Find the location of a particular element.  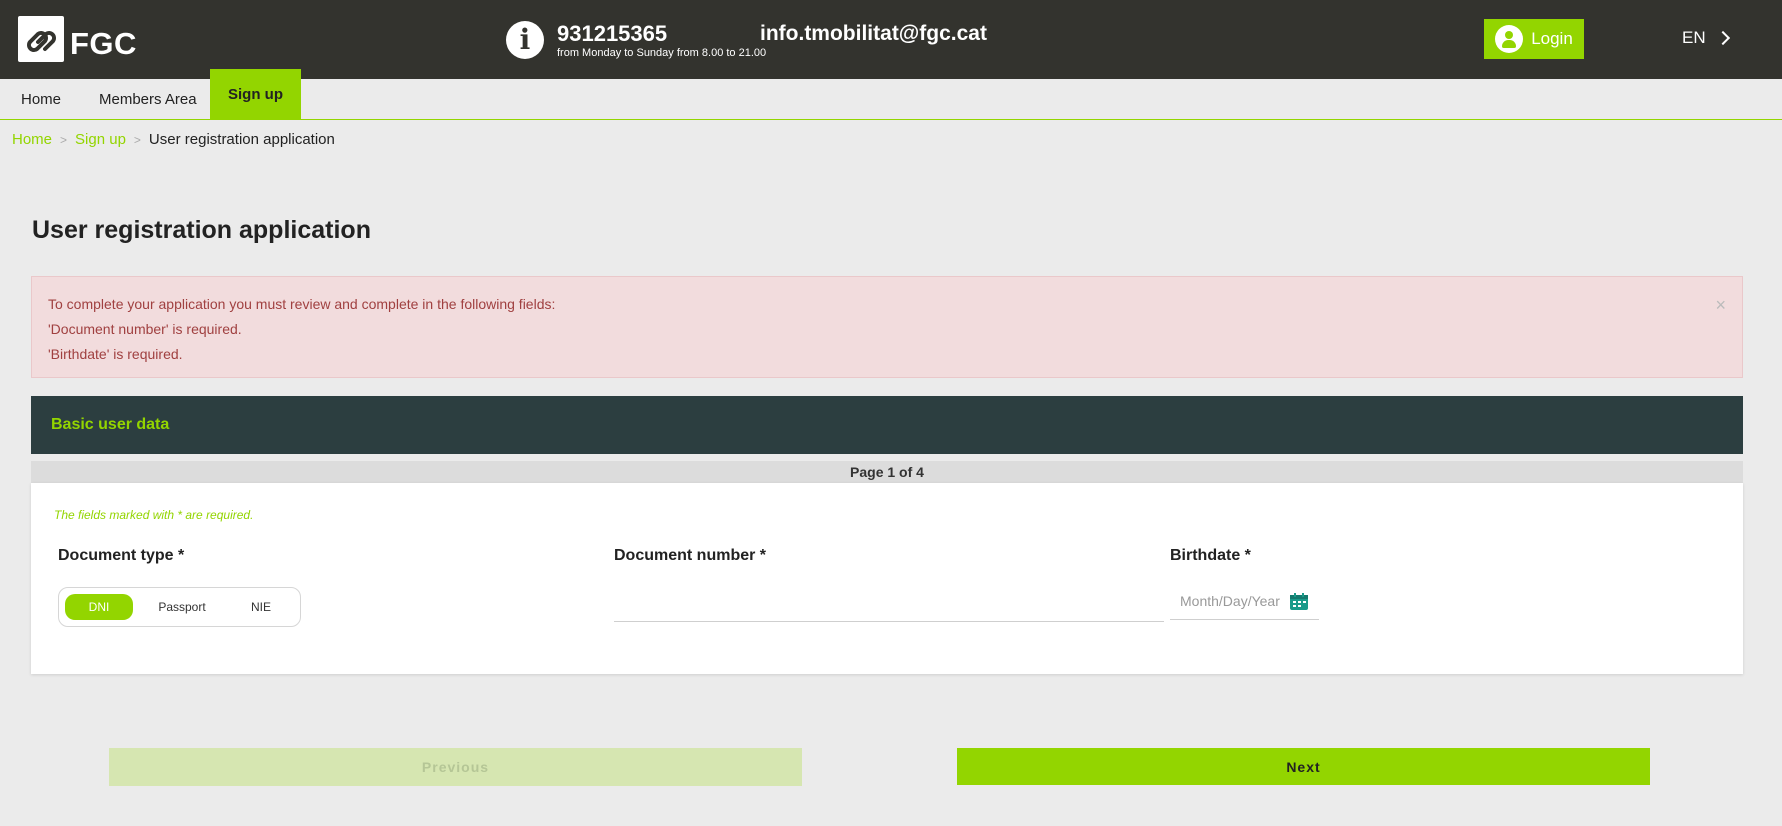

info-icon: i is located at coordinates (525, 40).